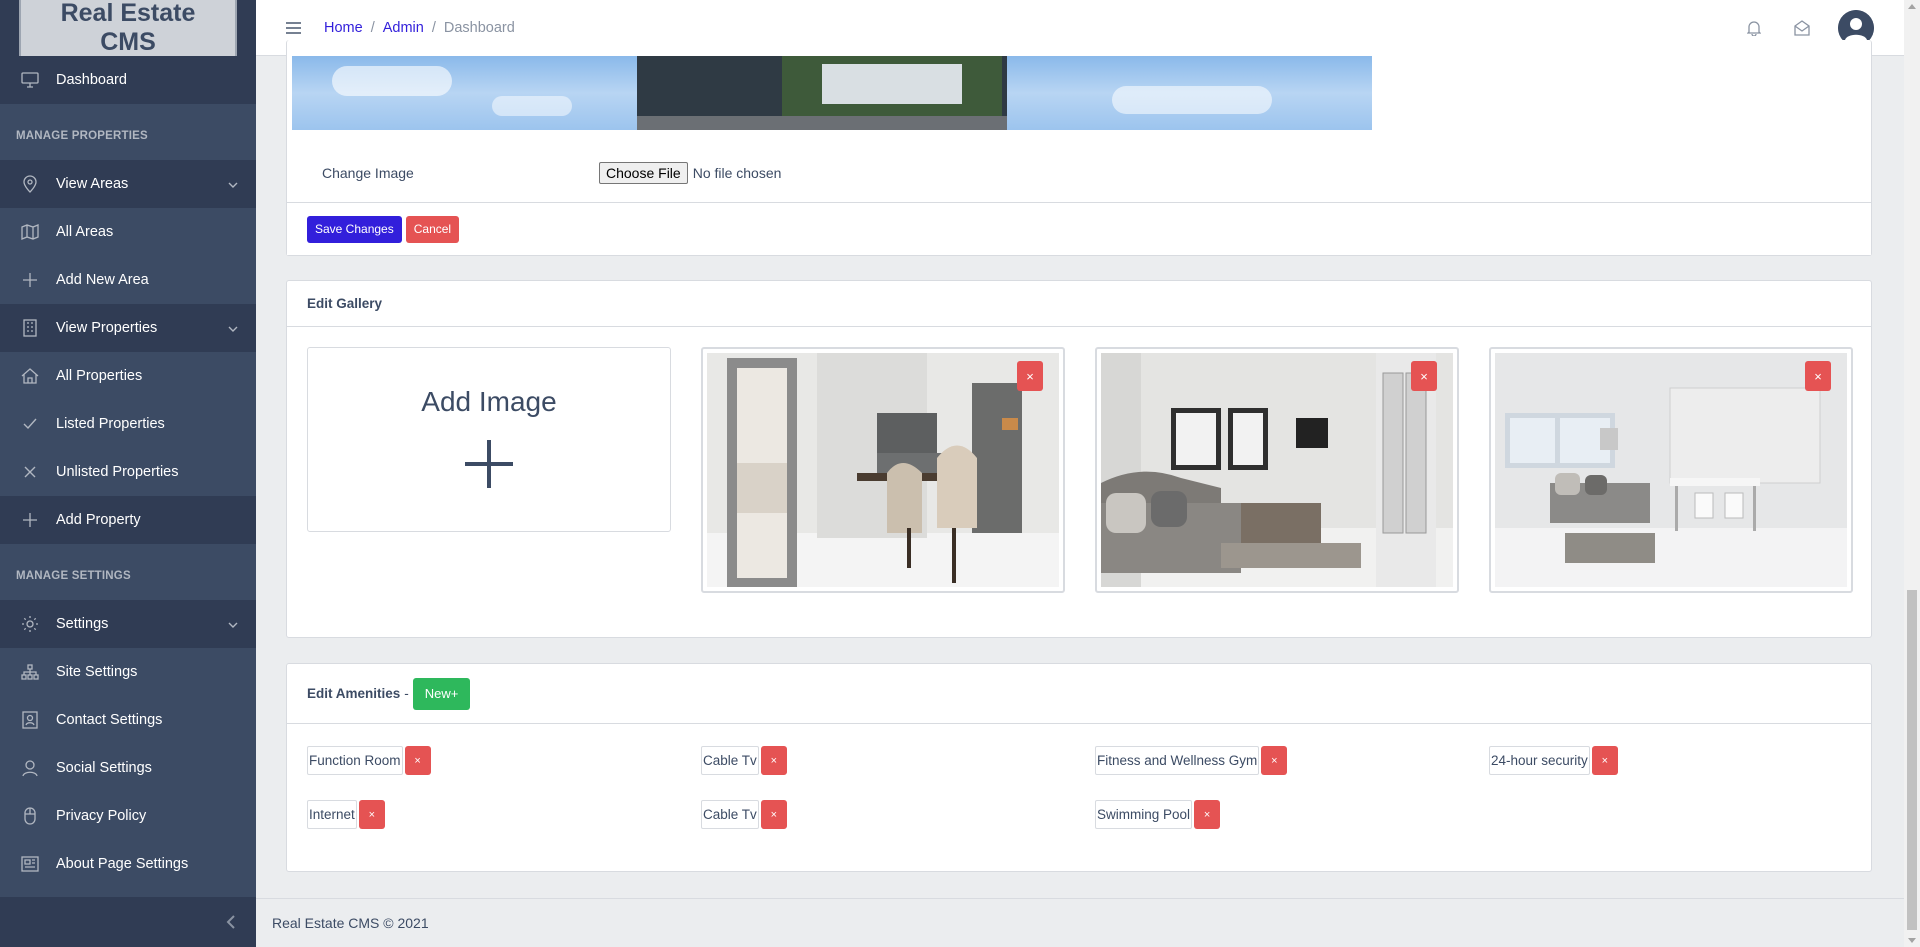 Image resolution: width=1920 pixels, height=947 pixels. Describe the element at coordinates (110, 424) in the screenshot. I see `sidebar-item-label: Listed Properties` at that location.